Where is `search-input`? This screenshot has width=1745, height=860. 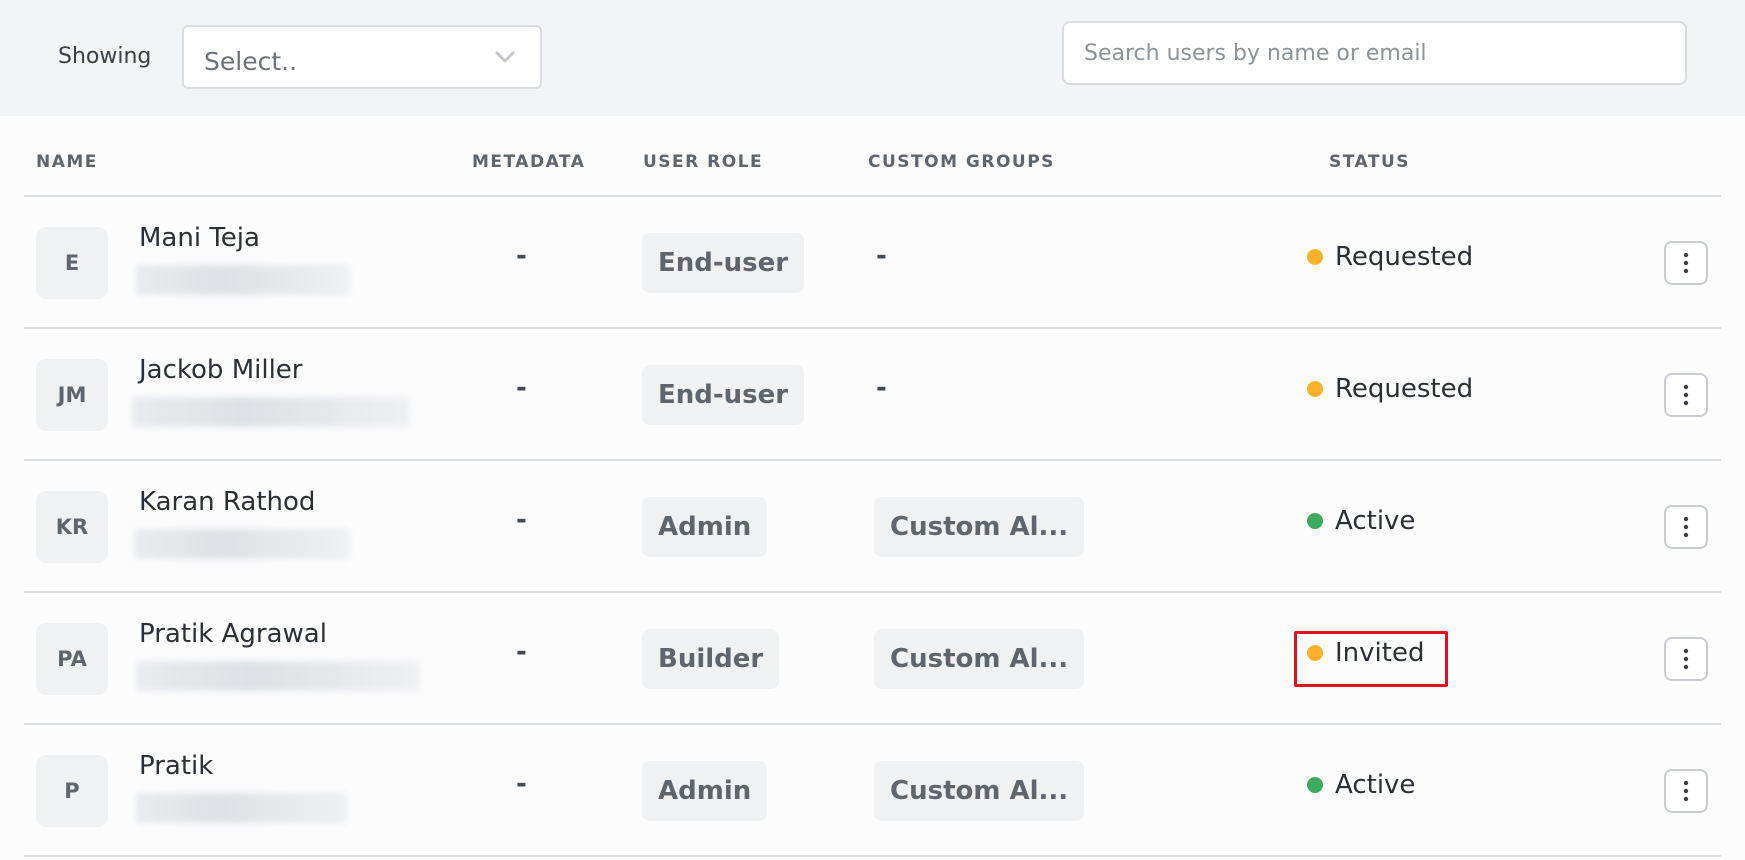
search-input is located at coordinates (1374, 53).